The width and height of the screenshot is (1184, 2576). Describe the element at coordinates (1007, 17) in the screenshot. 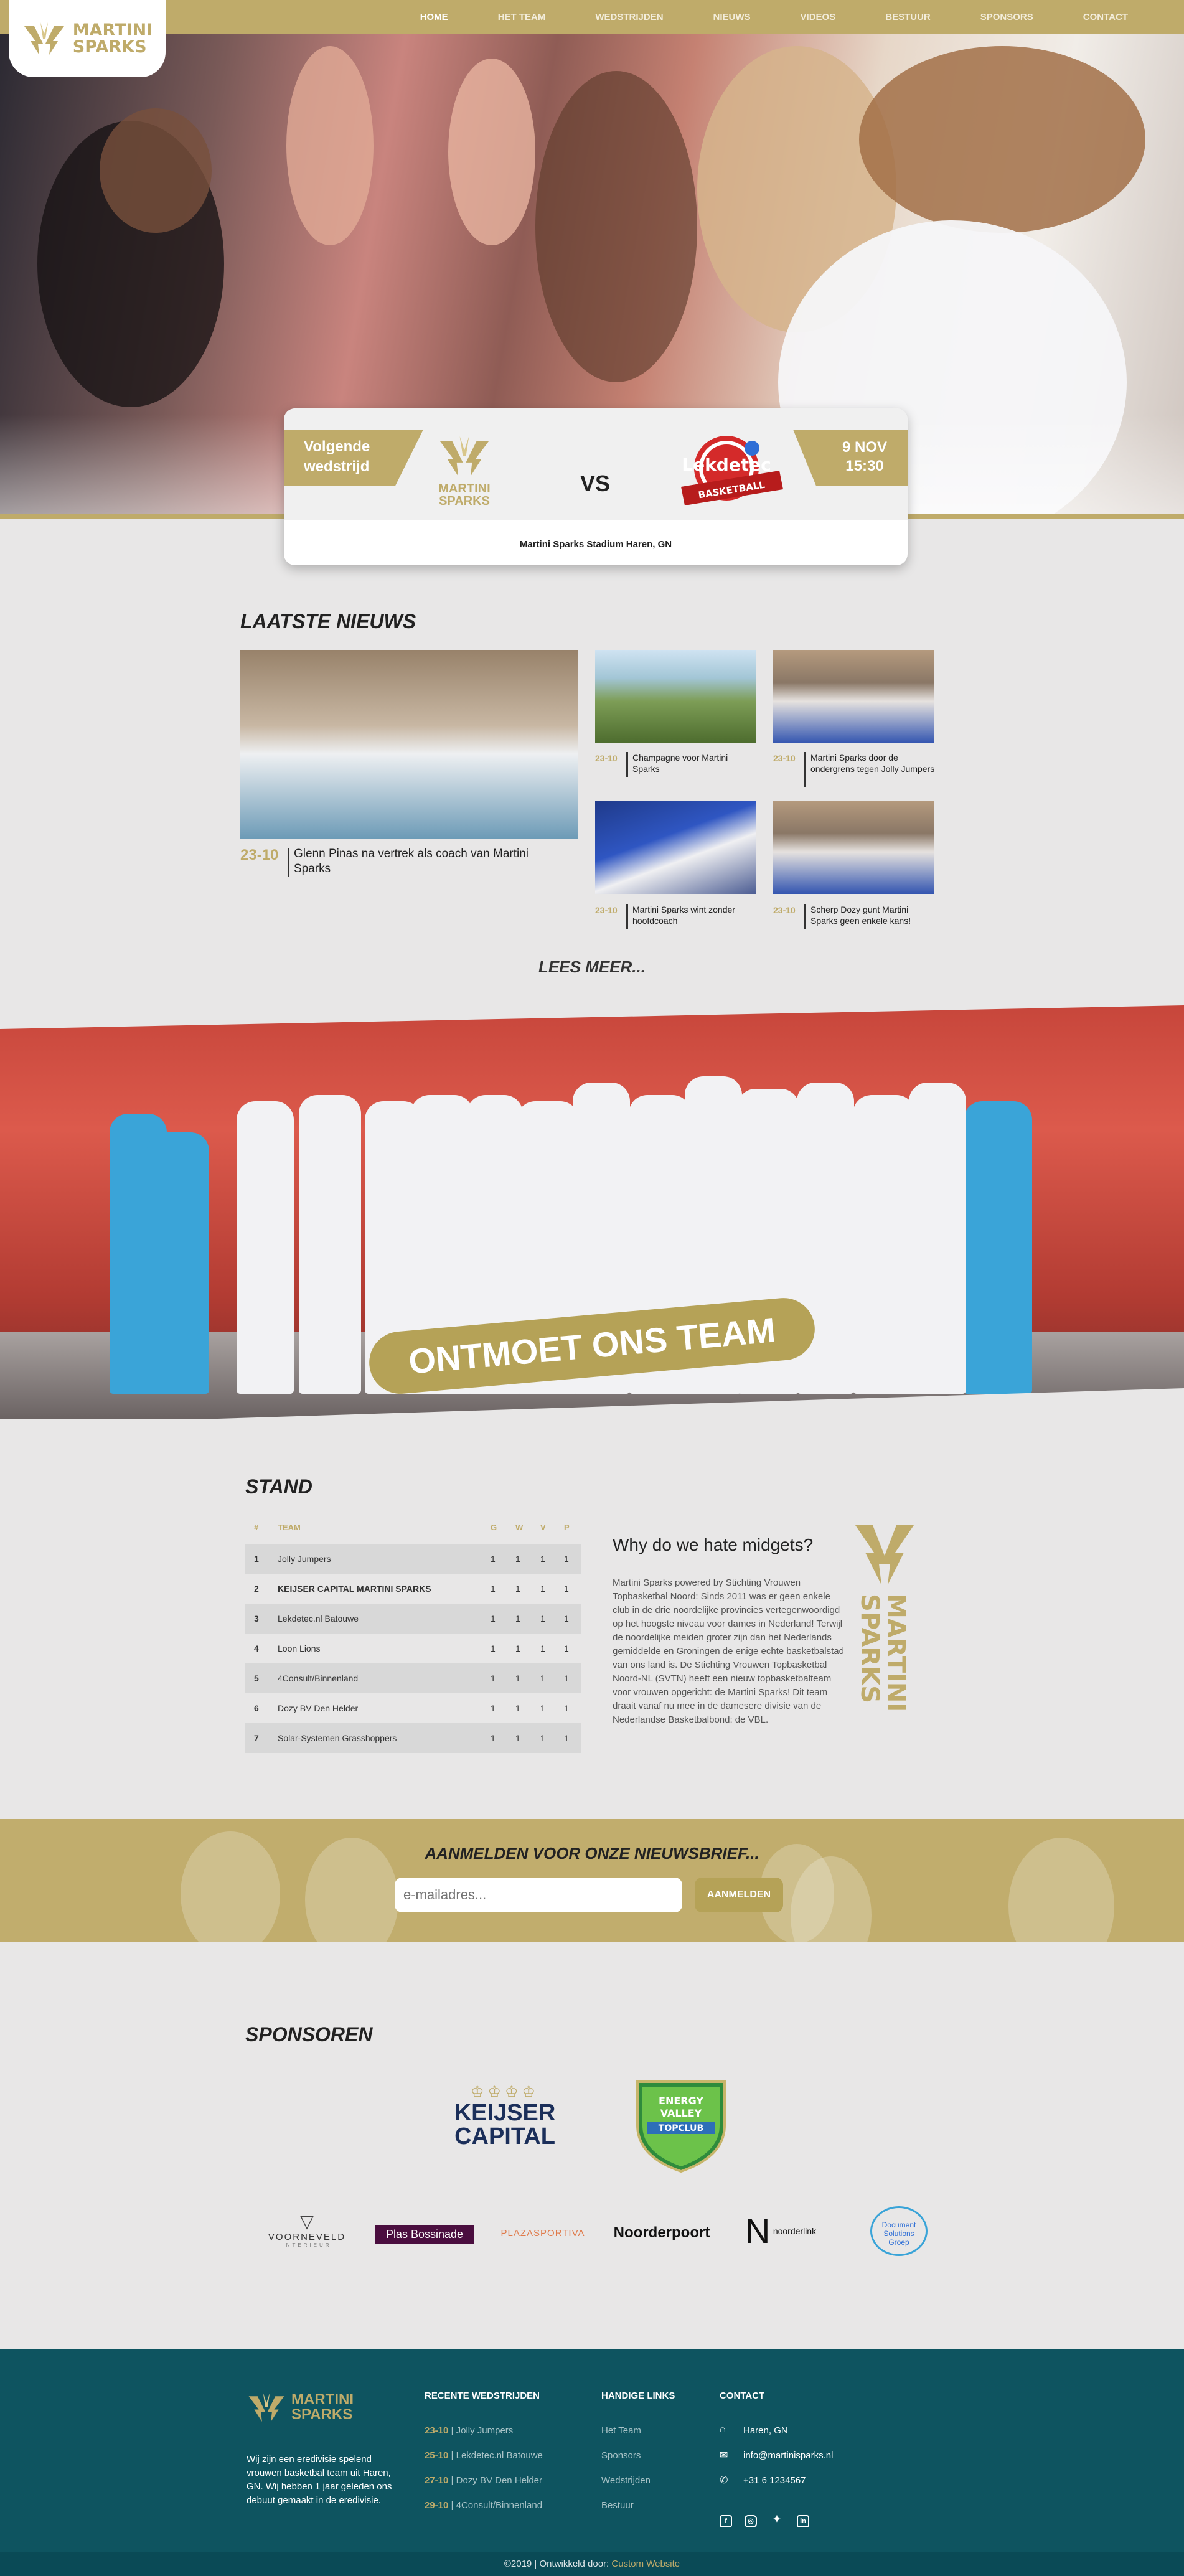

I see `nav-sponsors: SPONSORS` at that location.